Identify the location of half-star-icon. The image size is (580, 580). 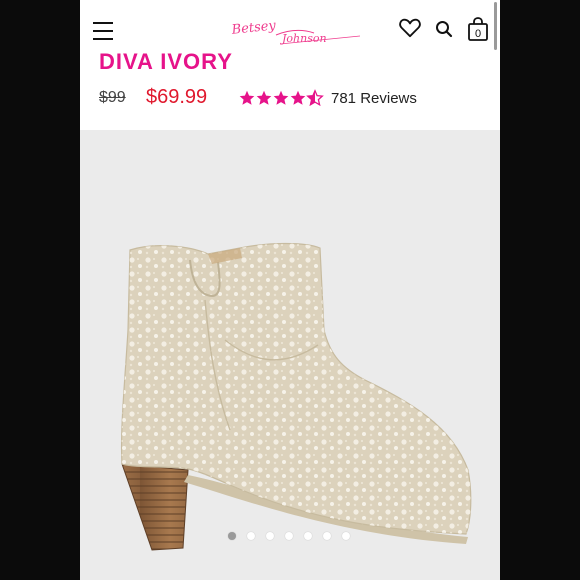
(315, 98).